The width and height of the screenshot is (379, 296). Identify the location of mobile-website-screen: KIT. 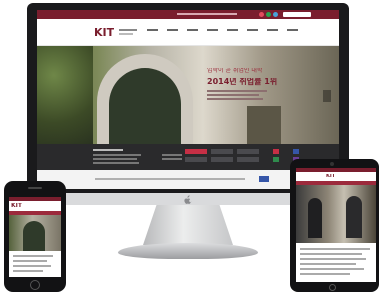
(35, 237).